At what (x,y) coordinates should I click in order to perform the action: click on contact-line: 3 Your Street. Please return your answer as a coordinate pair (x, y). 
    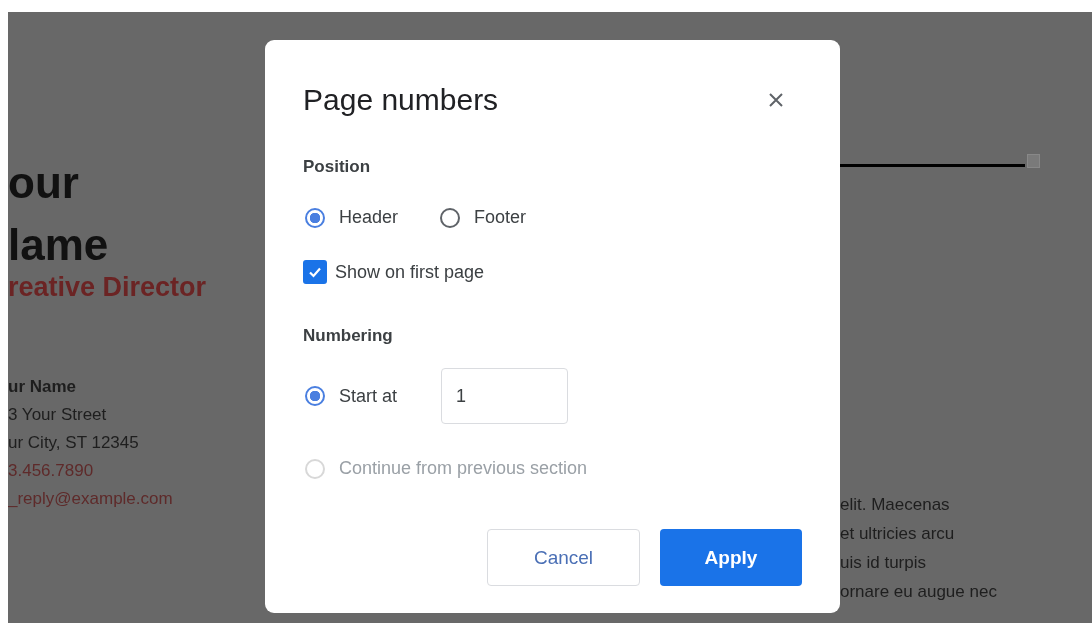
    Looking at the image, I should click on (57, 415).